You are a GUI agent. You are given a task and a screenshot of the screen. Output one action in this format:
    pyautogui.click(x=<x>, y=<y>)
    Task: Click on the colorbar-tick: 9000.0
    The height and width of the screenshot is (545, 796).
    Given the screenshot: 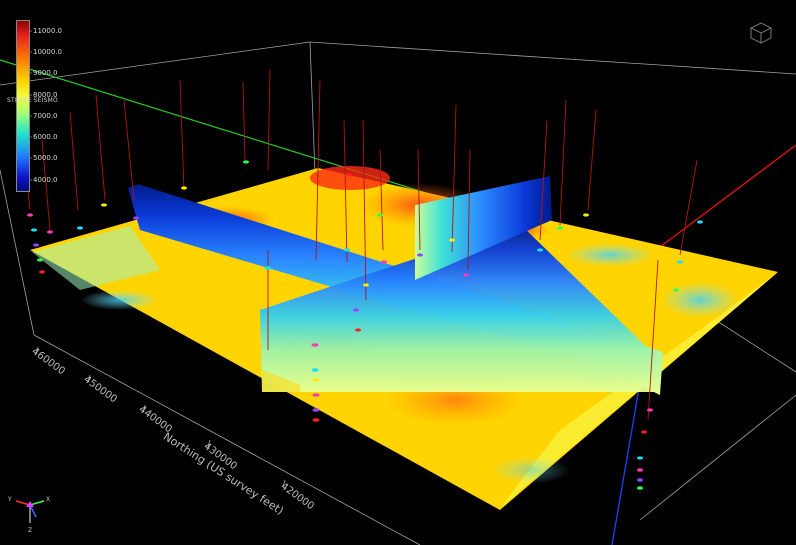 What is the action you would take?
    pyautogui.click(x=45, y=73)
    